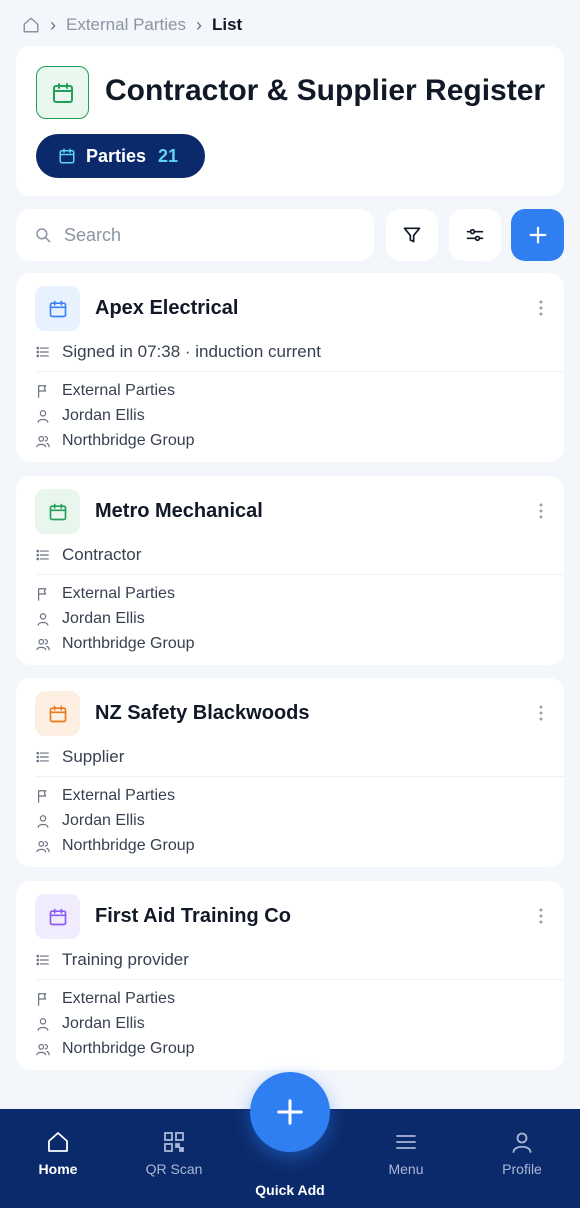  What do you see at coordinates (191, 351) in the screenshot?
I see `party-description: Signed in 07:38 · induction current` at bounding box center [191, 351].